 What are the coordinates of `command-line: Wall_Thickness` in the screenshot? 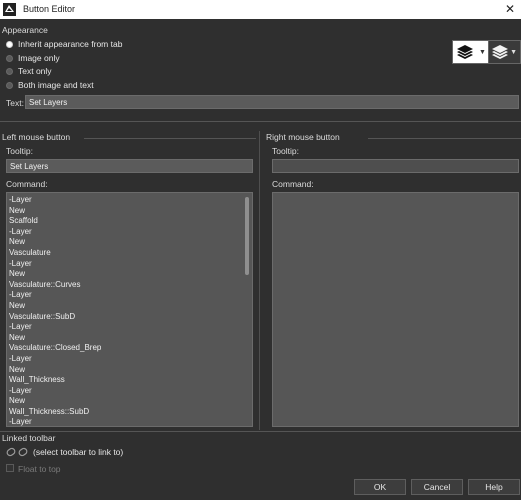 It's located at (37, 380).